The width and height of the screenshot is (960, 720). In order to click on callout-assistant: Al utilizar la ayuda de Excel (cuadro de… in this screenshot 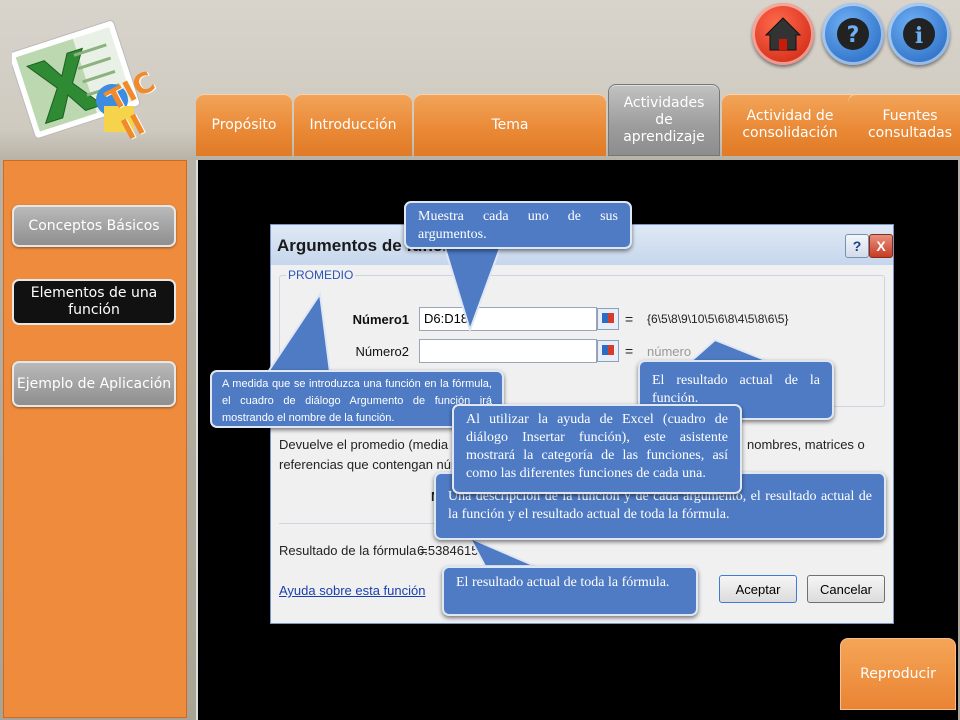, I will do `click(597, 449)`.